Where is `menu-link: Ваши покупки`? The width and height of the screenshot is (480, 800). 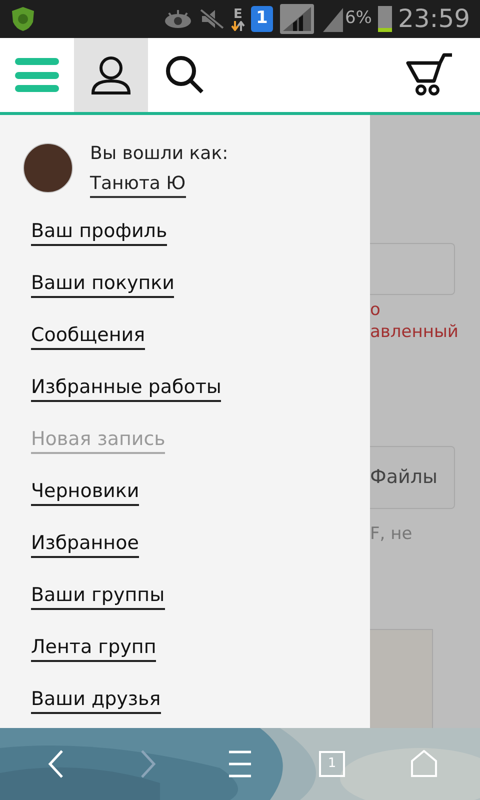
menu-link: Ваши покупки is located at coordinates (102, 284).